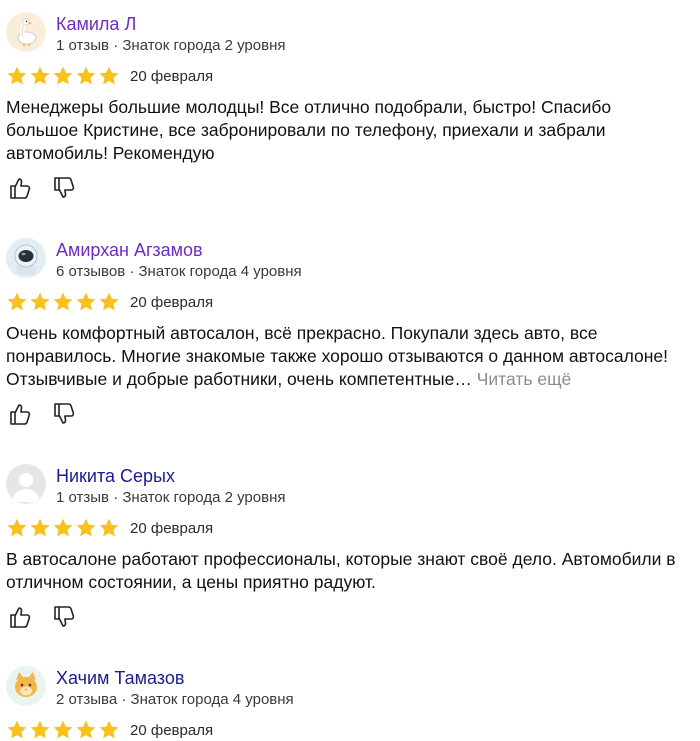 The width and height of the screenshot is (700, 741). I want to click on reviewer-meta: 6 отзывов · Знаток города 4 уровня, so click(179, 271).